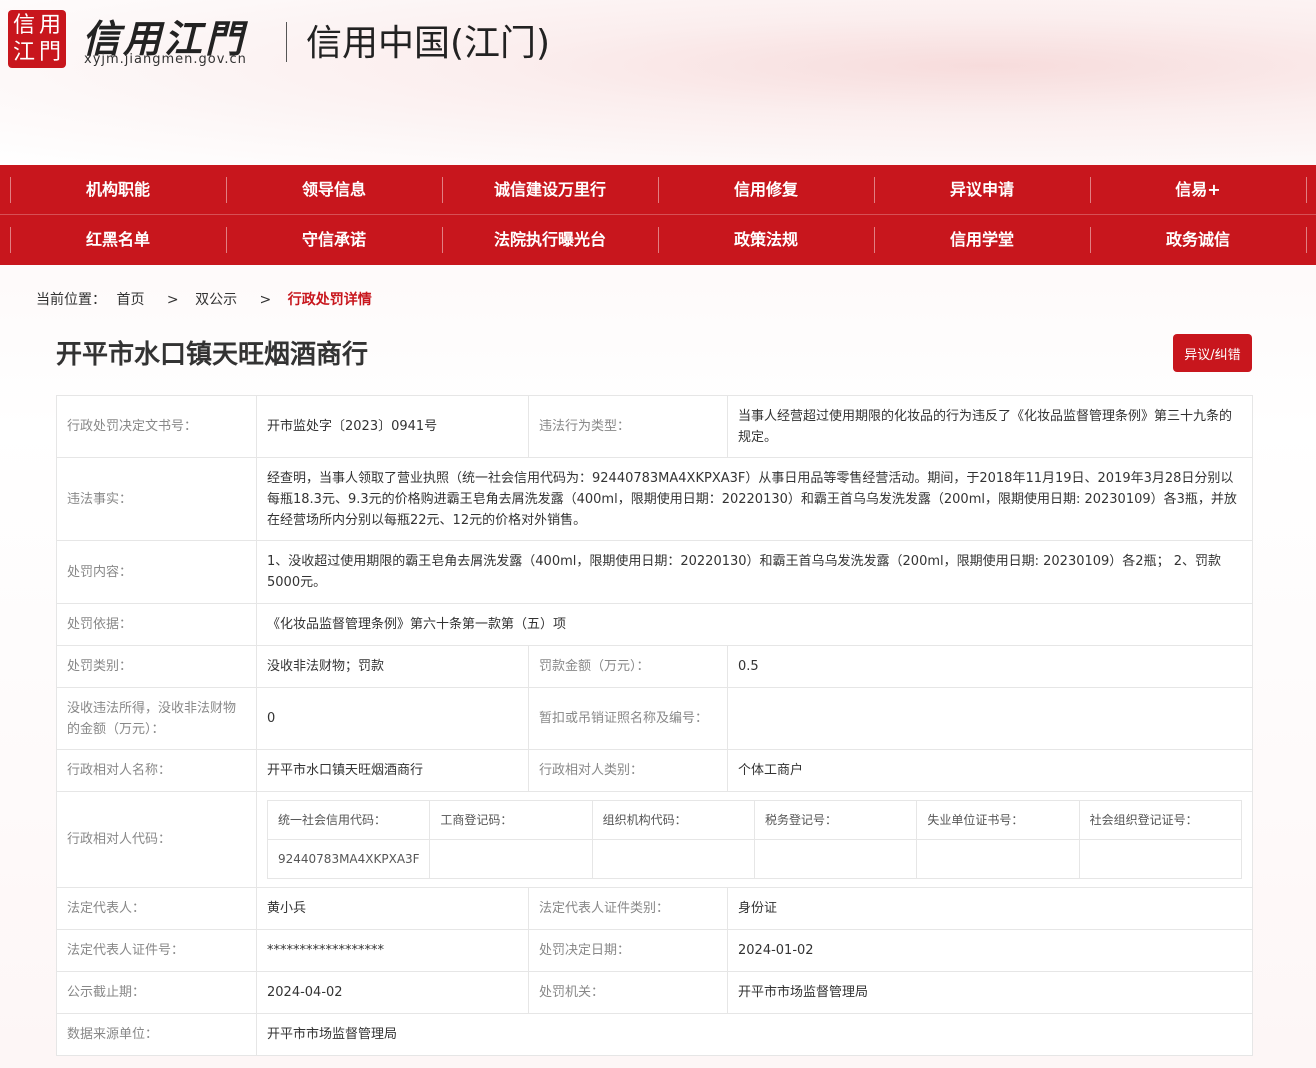 This screenshot has height=1068, width=1316. Describe the element at coordinates (392, 992) in the screenshot. I see `publicity-end-value: 2024-04-02` at that location.